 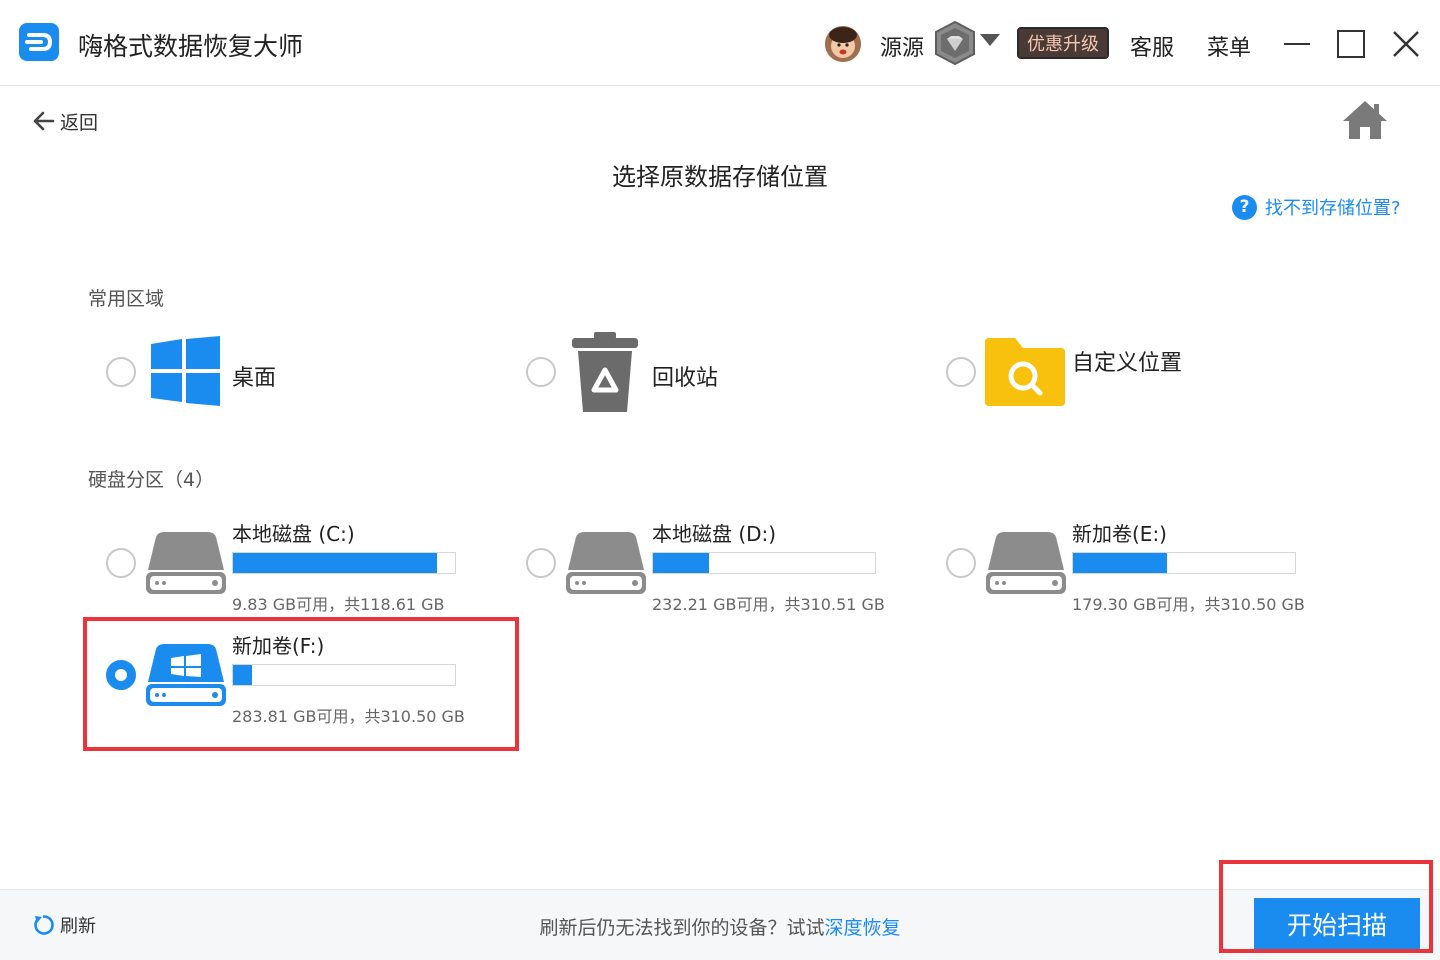 What do you see at coordinates (682, 928) in the screenshot?
I see `footer-hint-text: 刷新后仍无法找到你的设备？试试` at bounding box center [682, 928].